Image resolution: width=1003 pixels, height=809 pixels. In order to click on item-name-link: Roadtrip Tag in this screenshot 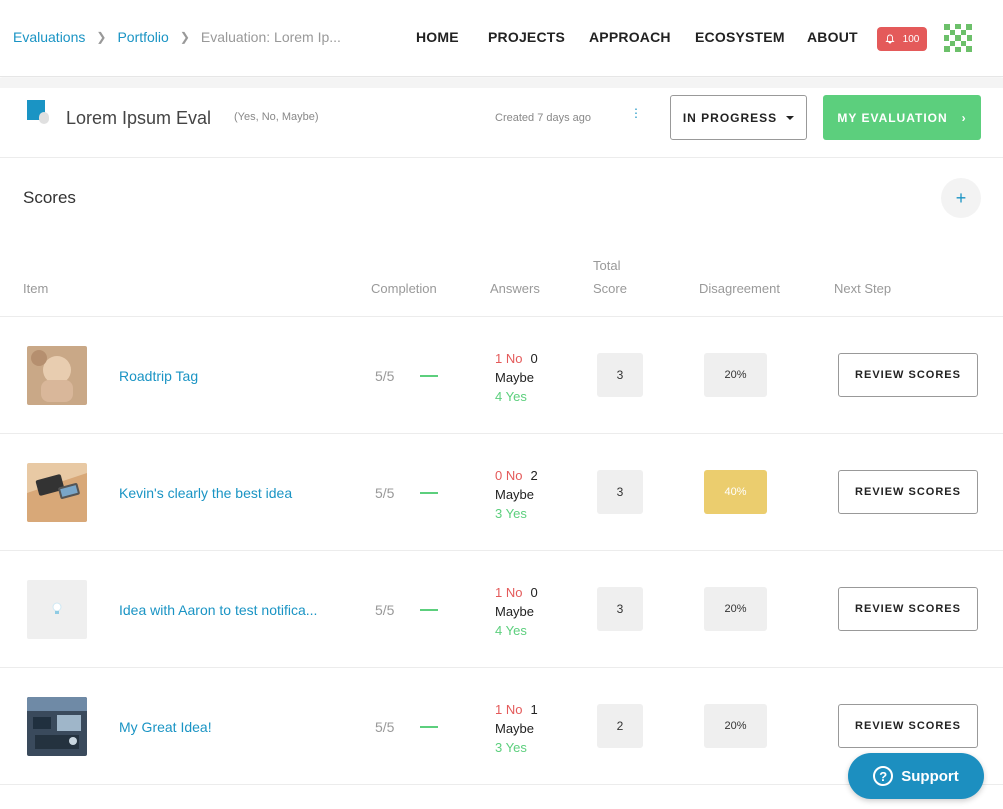, I will do `click(158, 376)`.